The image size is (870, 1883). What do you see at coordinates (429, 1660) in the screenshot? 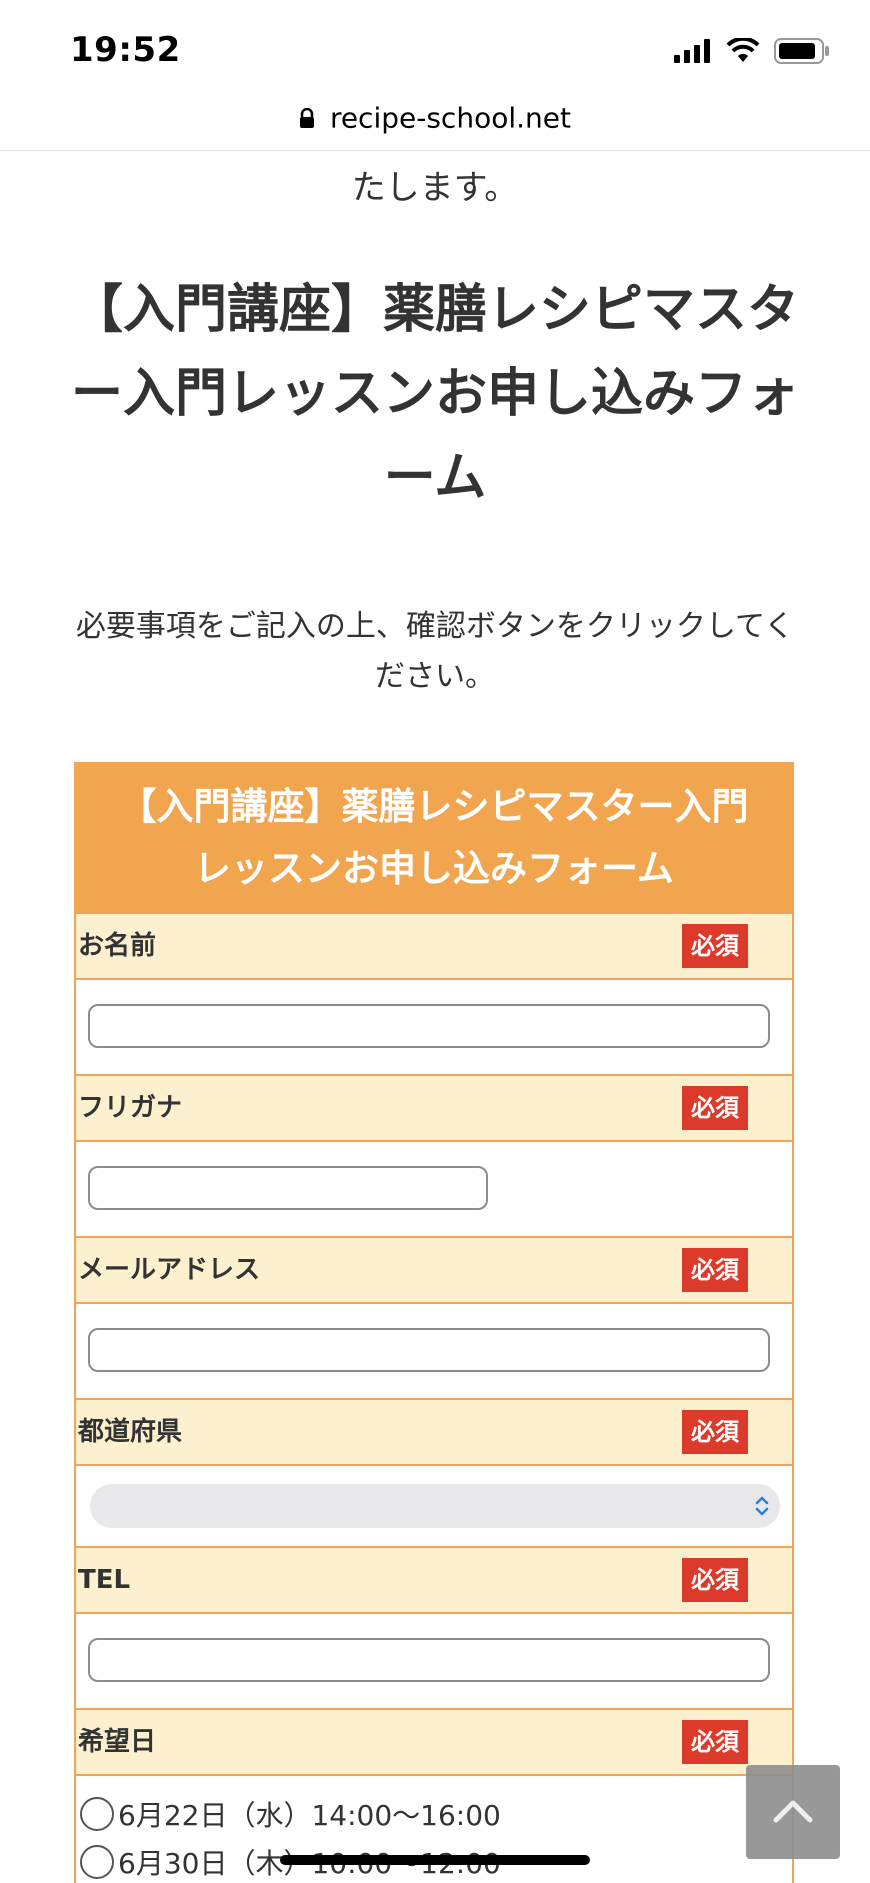
I see `tel-input` at bounding box center [429, 1660].